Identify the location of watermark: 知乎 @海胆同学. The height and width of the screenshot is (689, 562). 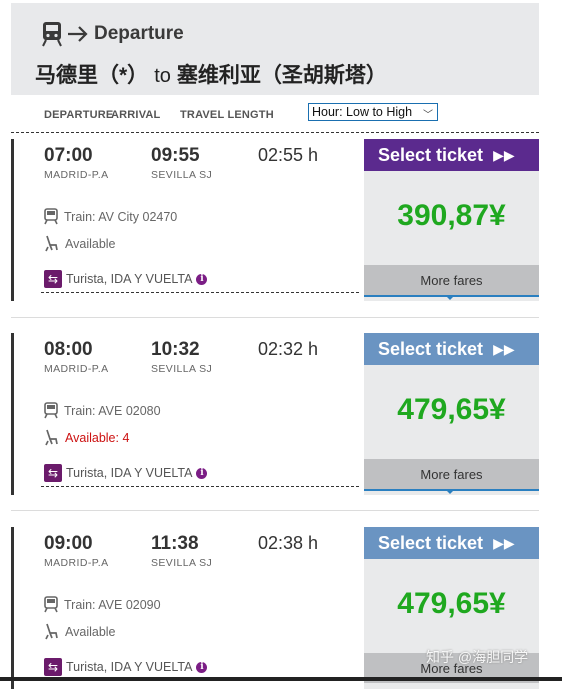
(477, 657).